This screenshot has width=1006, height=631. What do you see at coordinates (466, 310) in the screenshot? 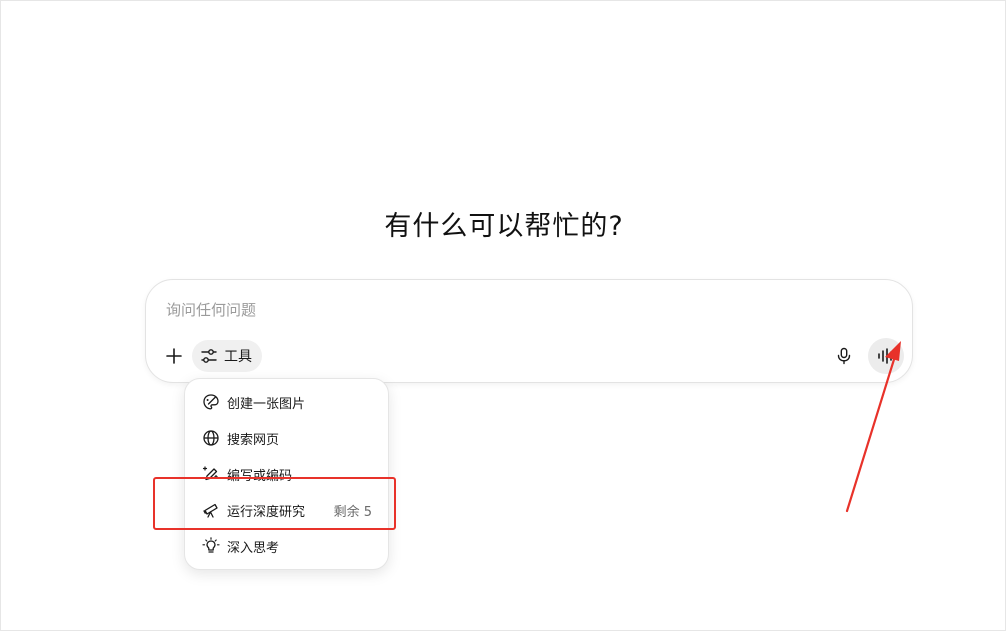
I see `message-input` at bounding box center [466, 310].